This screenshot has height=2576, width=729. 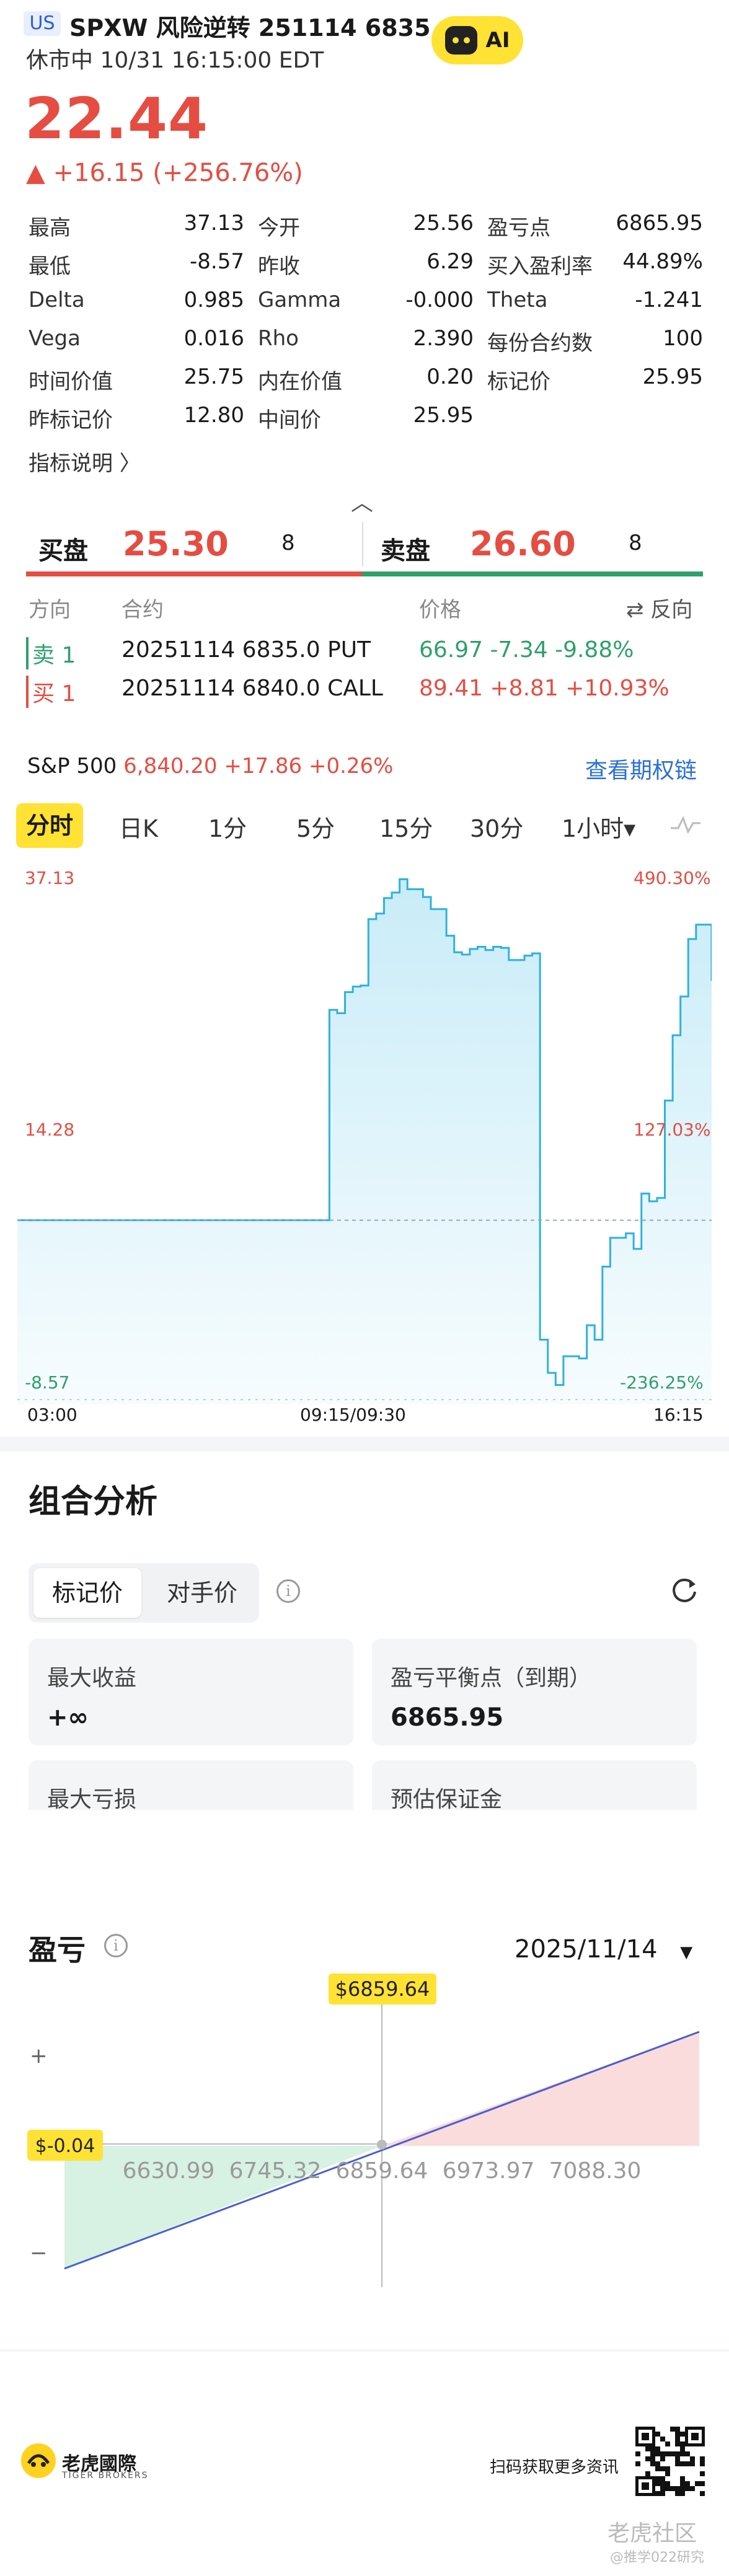 I want to click on stat-value: 6865.95, so click(x=659, y=223).